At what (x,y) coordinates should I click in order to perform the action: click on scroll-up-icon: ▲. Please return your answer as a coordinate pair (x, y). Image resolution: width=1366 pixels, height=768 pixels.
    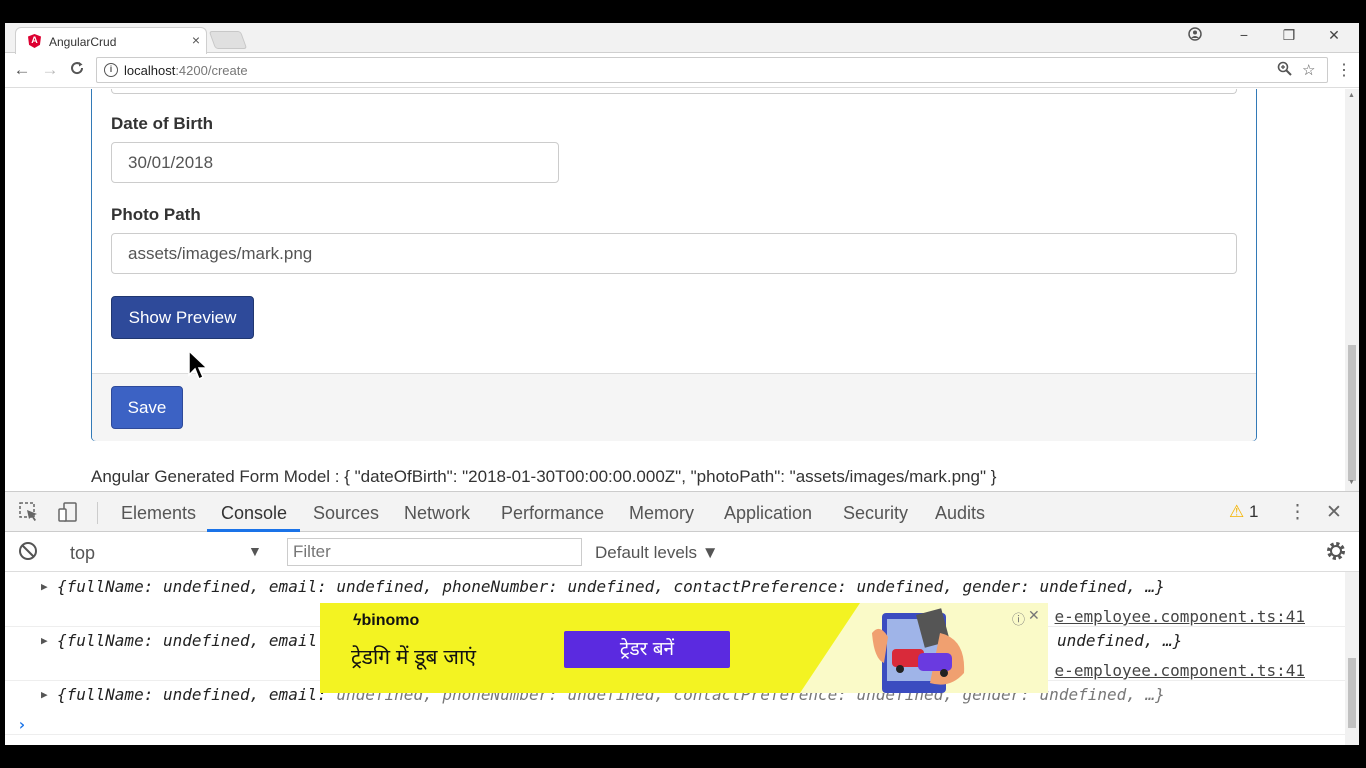
    Looking at the image, I should click on (1351, 95).